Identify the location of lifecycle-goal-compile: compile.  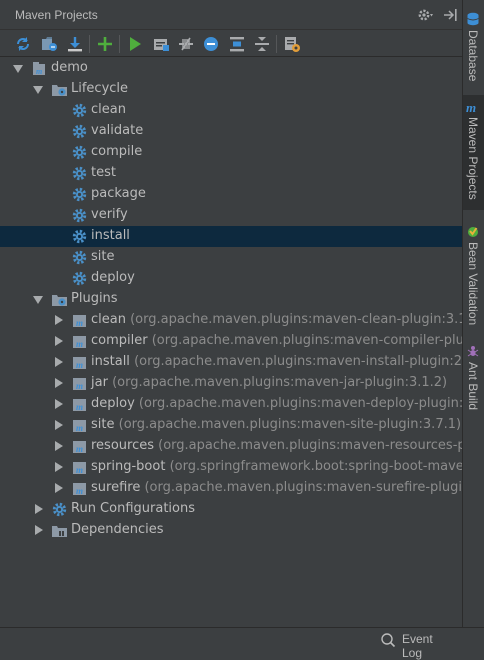
(231, 152).